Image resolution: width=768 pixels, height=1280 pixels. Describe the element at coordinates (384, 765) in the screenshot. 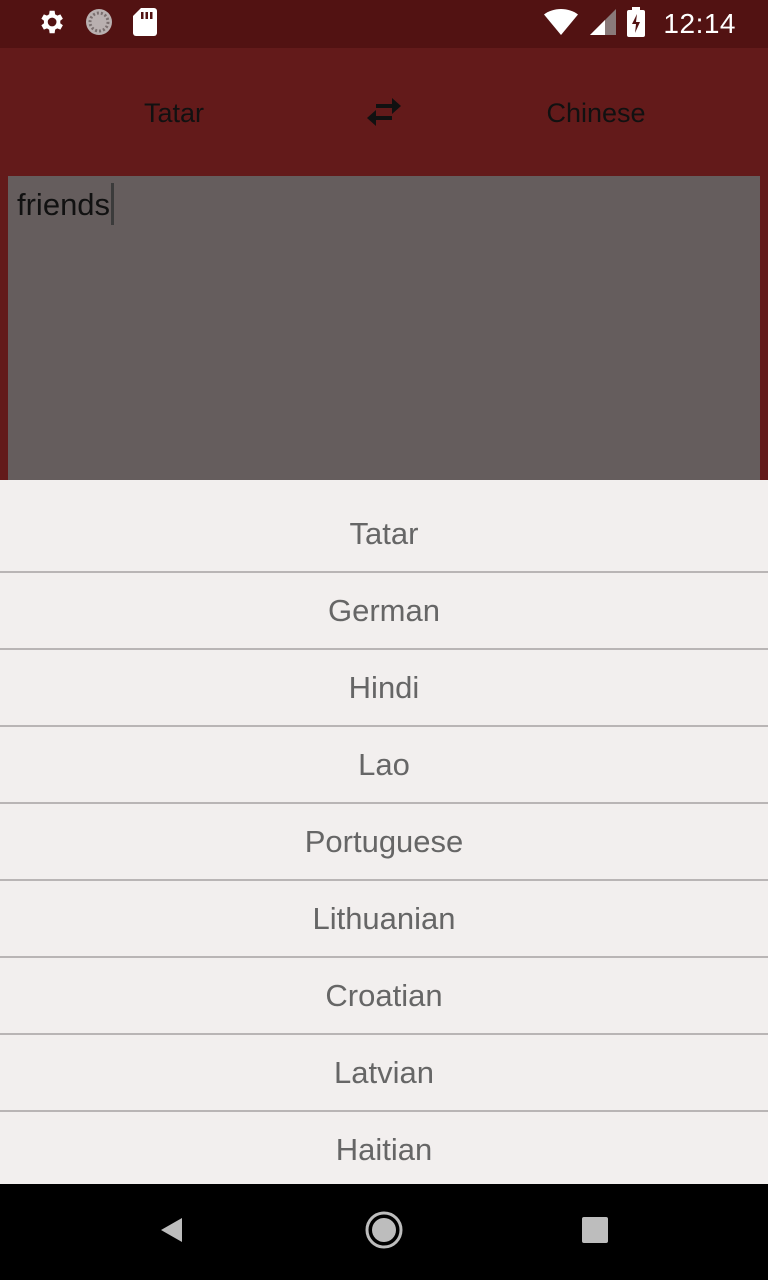

I see `language-option-lao: Lao` at that location.